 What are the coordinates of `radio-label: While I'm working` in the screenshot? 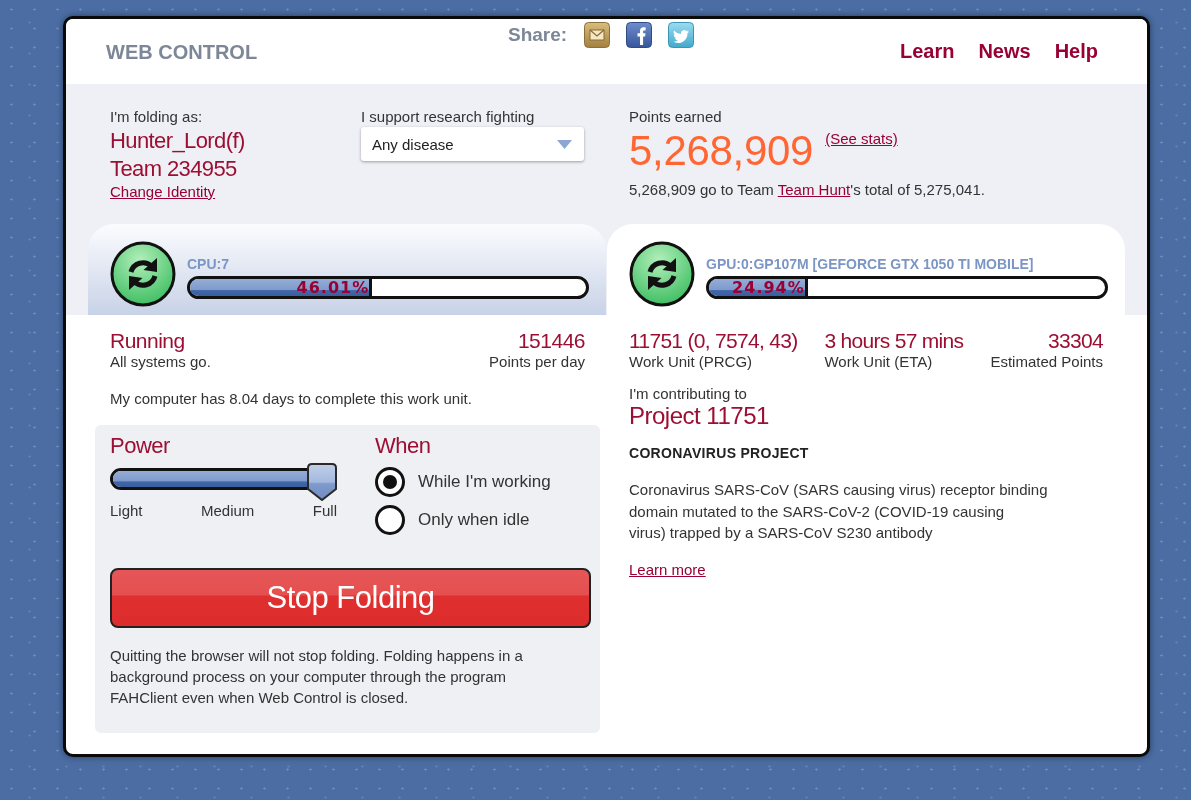 It's located at (484, 482).